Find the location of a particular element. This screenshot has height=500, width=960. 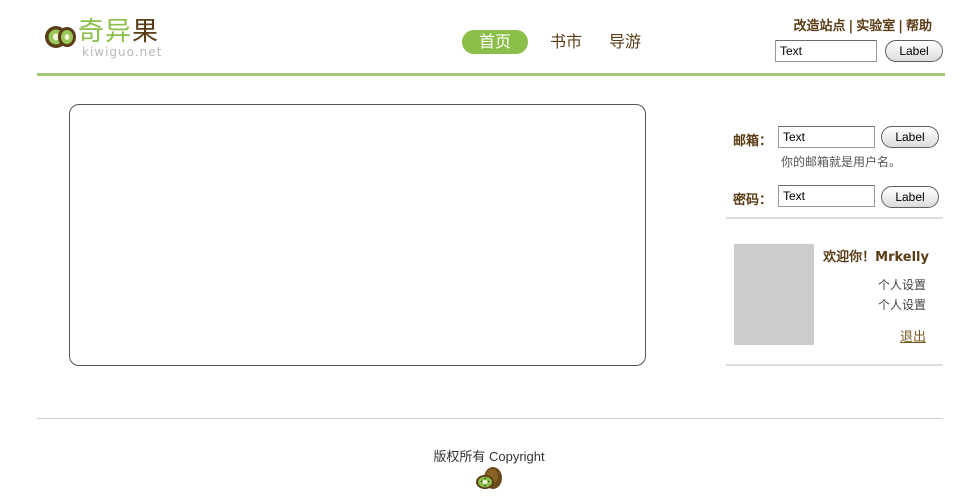

password-label: 密码： is located at coordinates (753, 200).